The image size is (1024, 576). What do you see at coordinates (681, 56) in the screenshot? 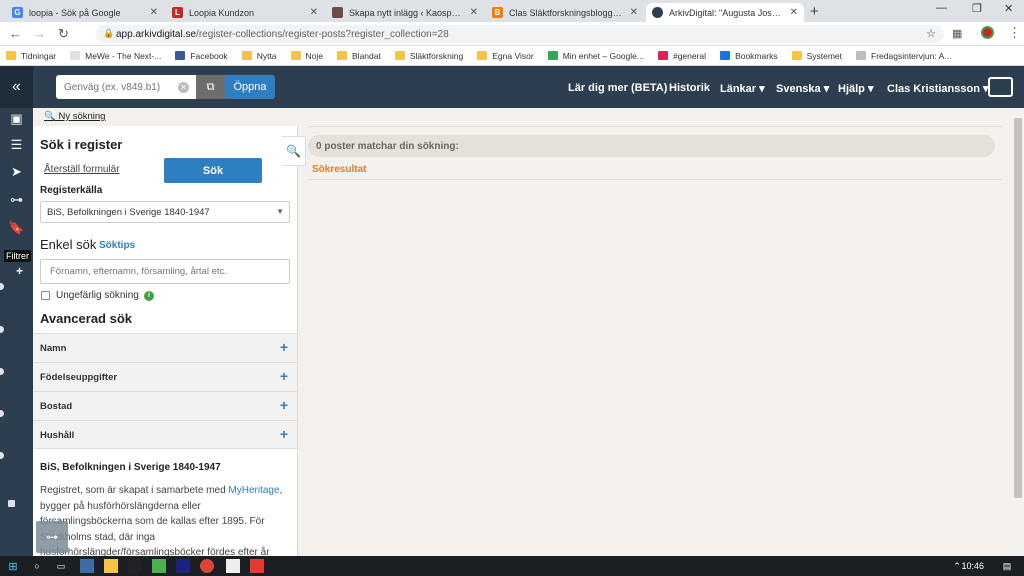
I see `bookmark-item: #general` at bounding box center [681, 56].